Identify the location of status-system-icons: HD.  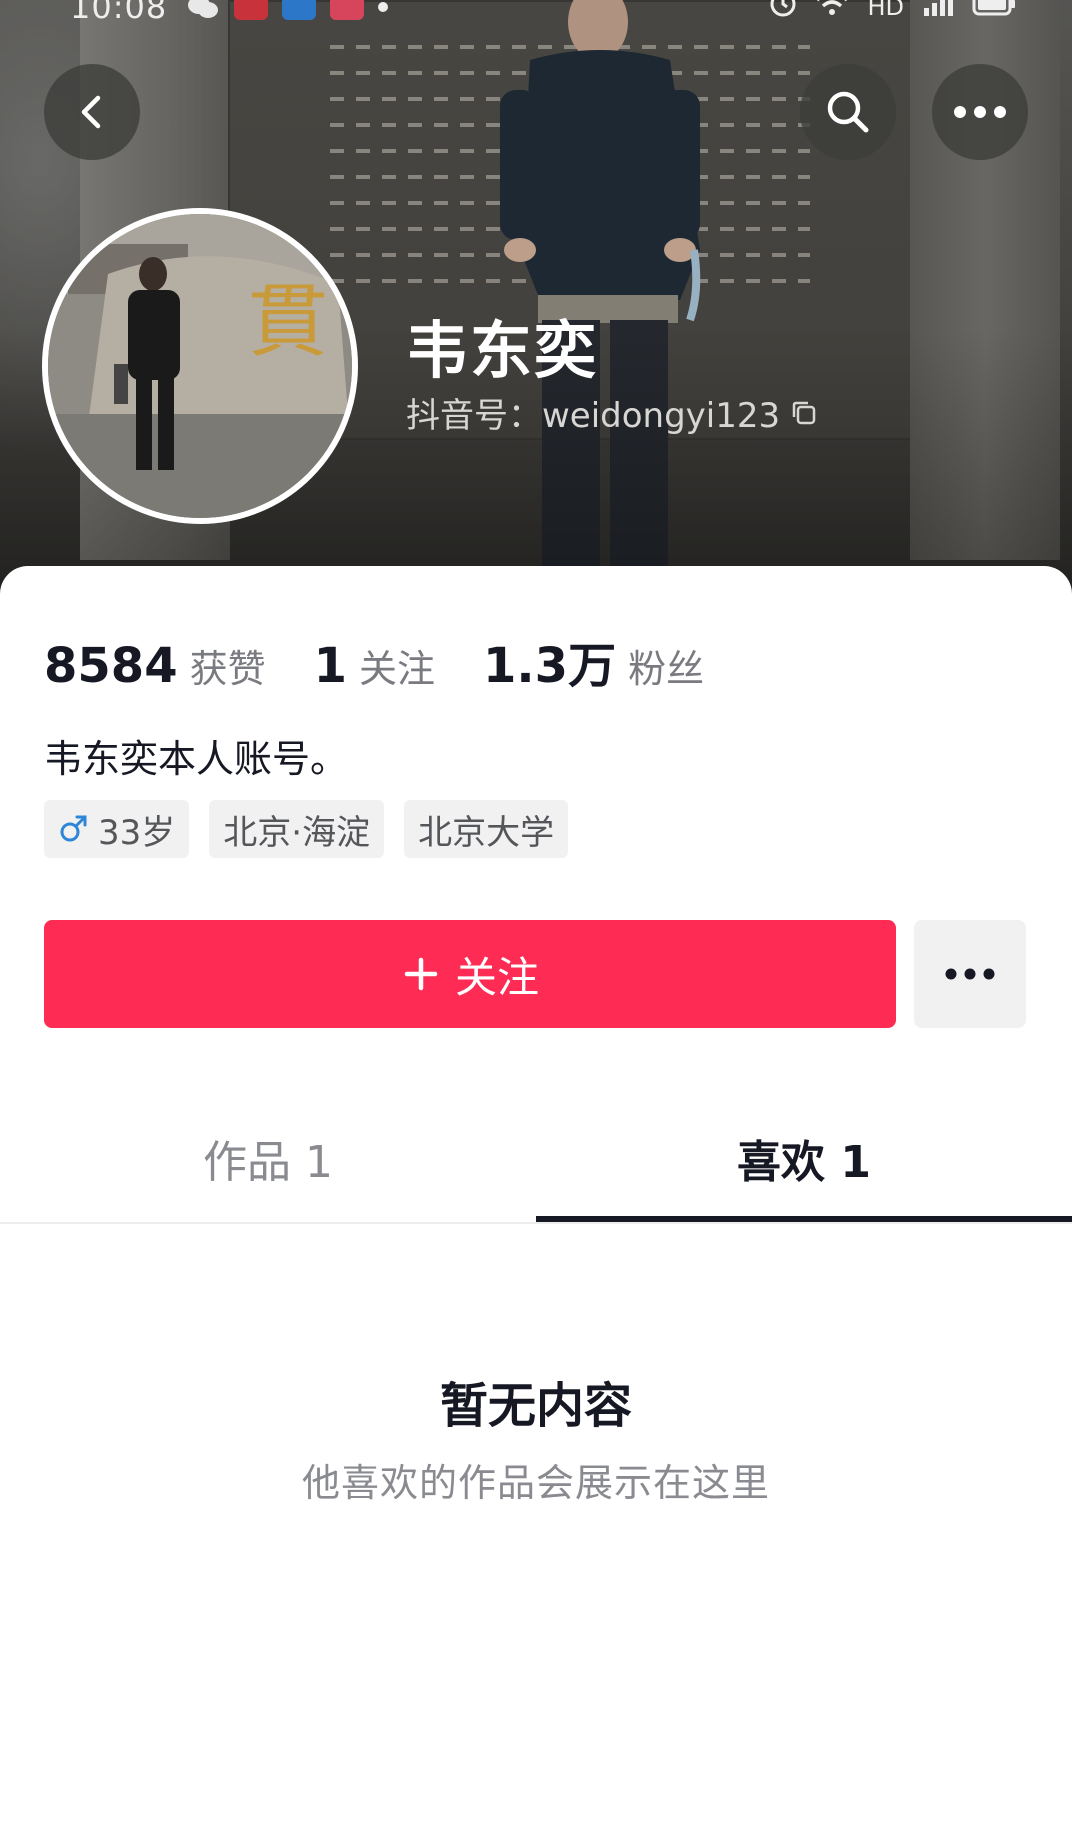
(892, 12).